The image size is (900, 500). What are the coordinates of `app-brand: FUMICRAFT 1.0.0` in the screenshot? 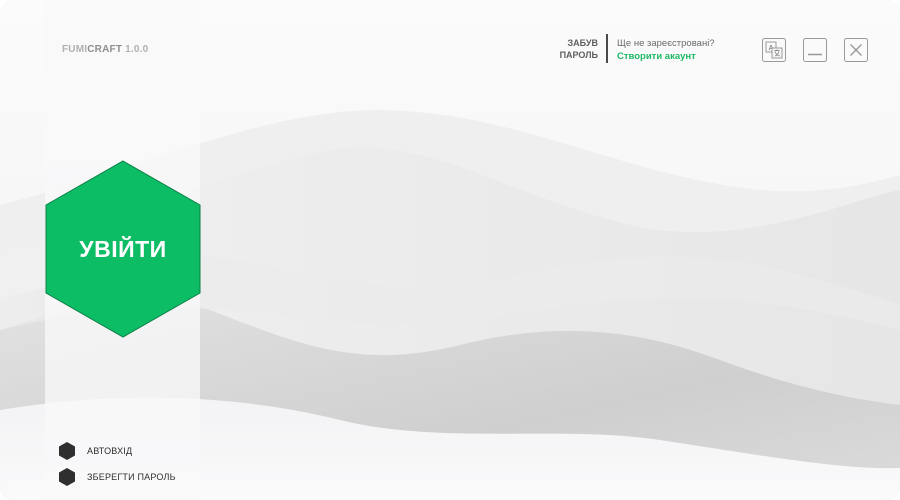 It's located at (105, 49).